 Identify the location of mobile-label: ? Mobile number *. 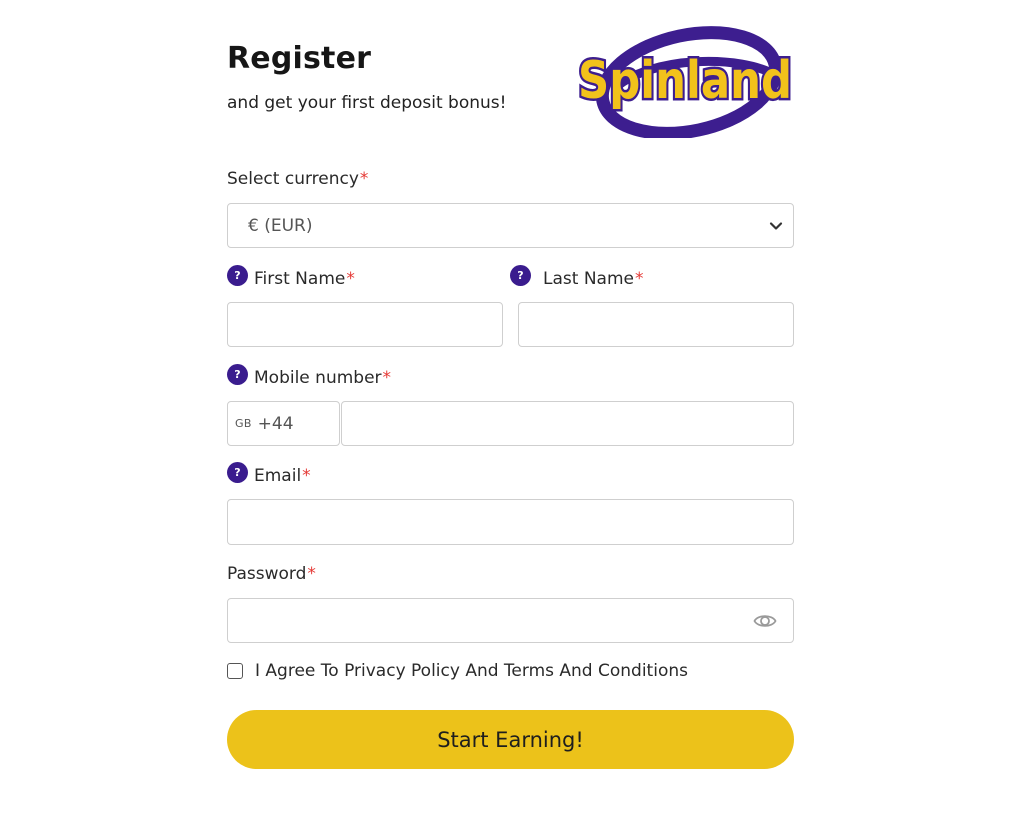
(309, 376).